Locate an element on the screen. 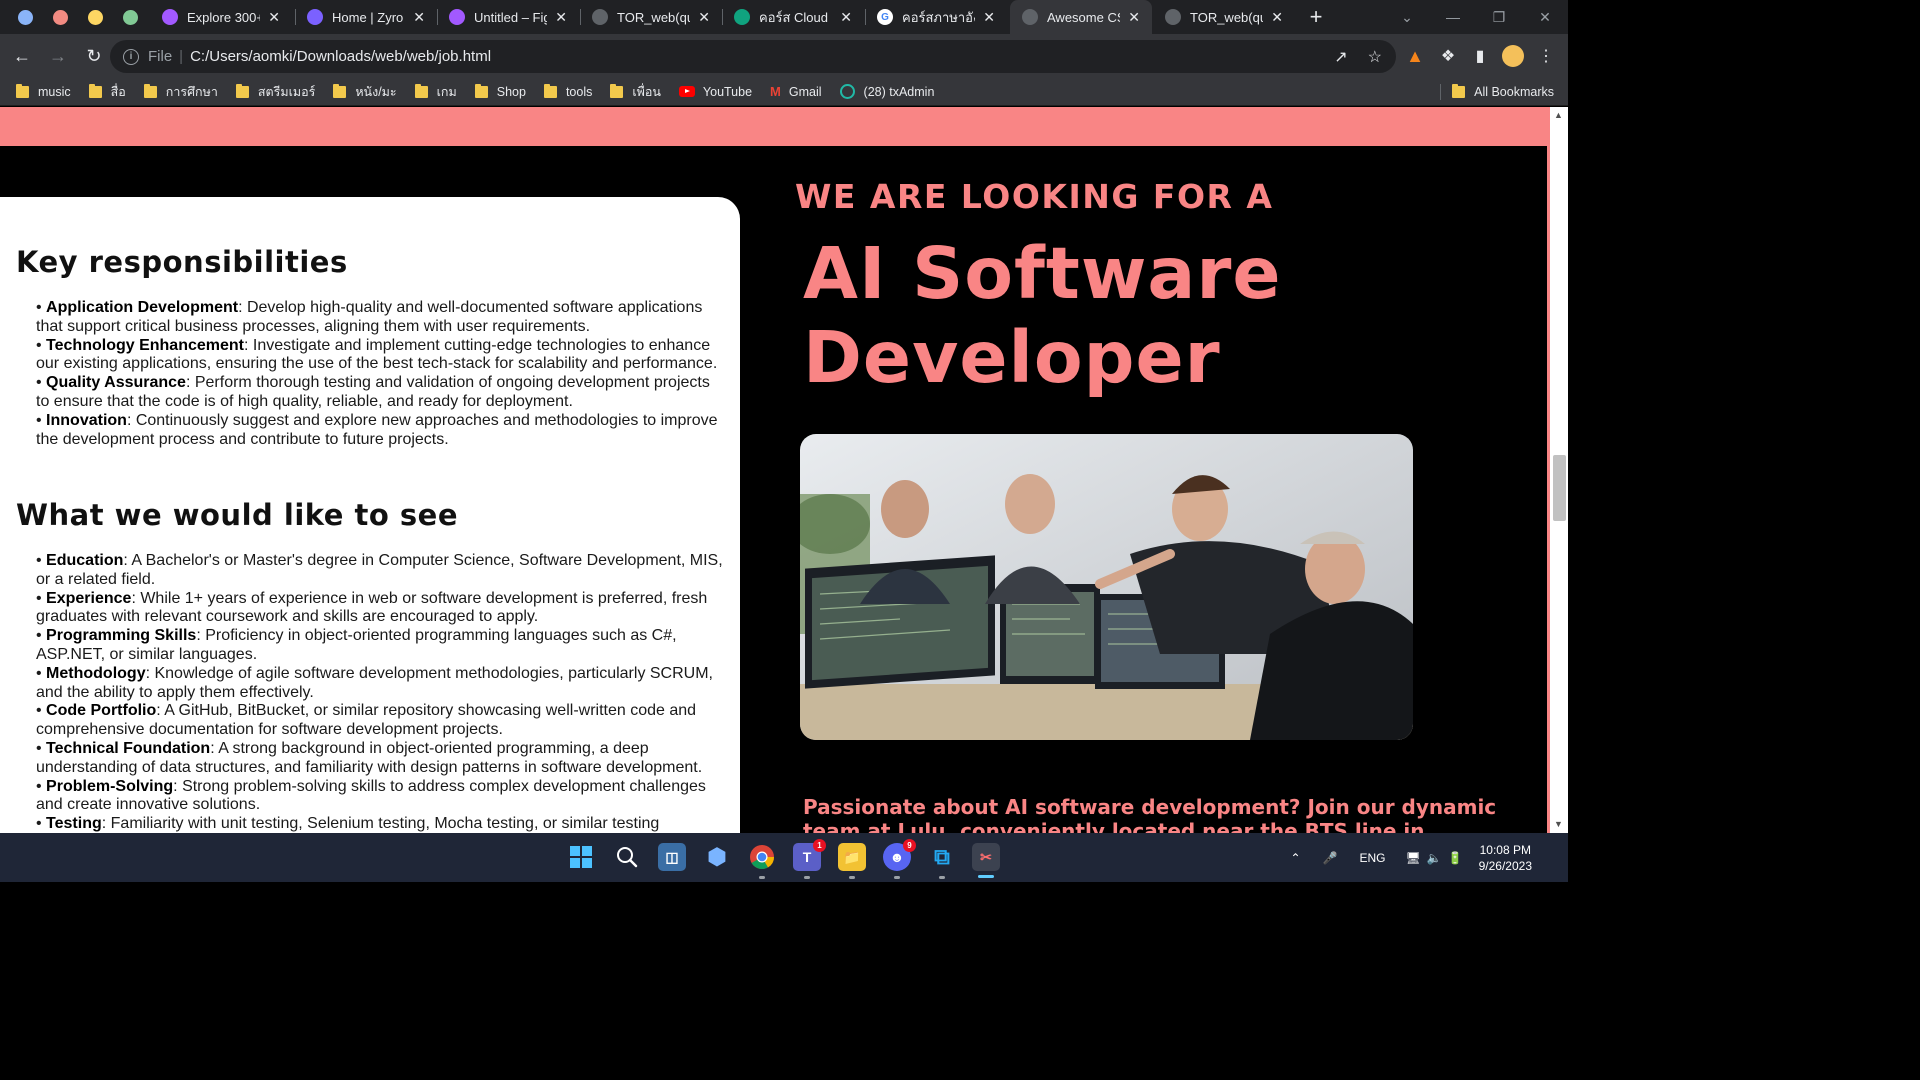 The width and height of the screenshot is (1920, 1080). bookmark-item: music is located at coordinates (43, 91).